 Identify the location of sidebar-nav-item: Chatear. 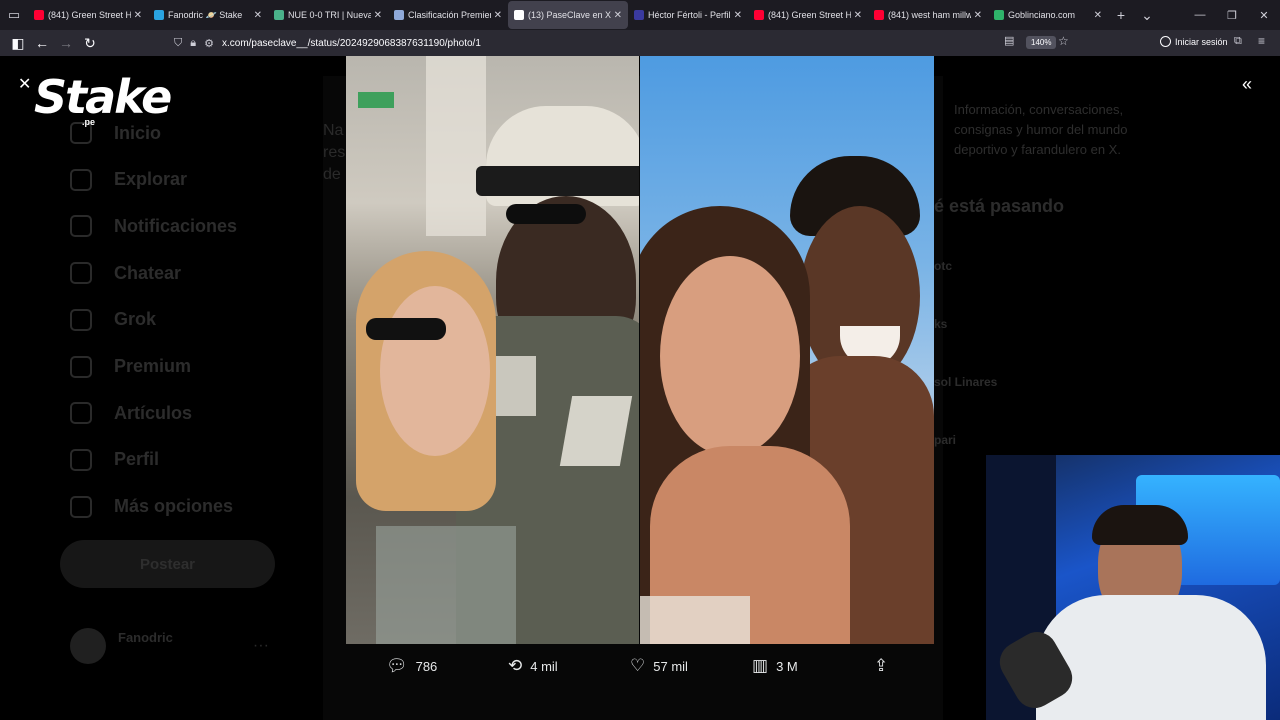
(125, 273).